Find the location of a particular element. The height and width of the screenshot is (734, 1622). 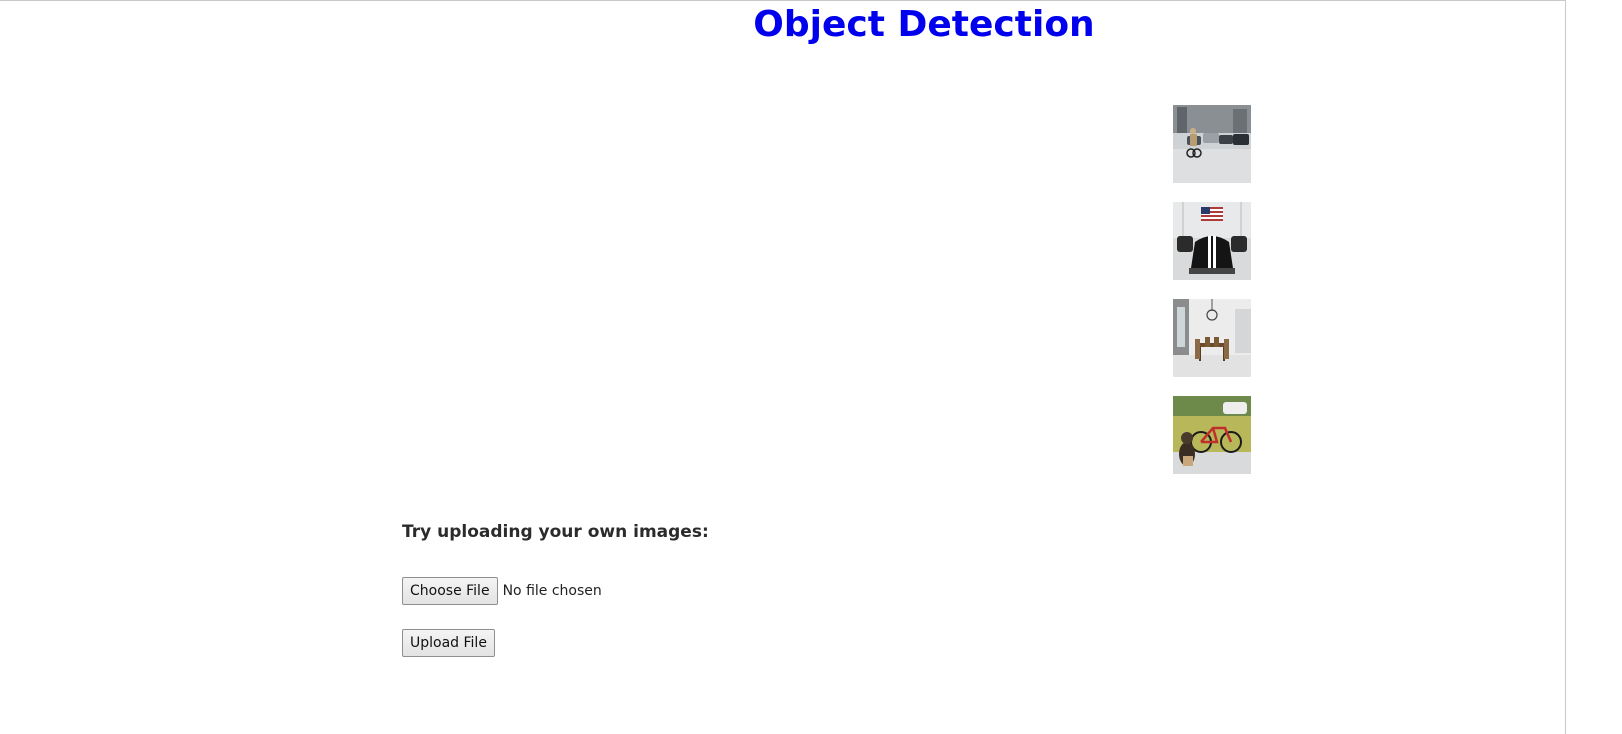

street-scene-thumbnail is located at coordinates (1212, 144).